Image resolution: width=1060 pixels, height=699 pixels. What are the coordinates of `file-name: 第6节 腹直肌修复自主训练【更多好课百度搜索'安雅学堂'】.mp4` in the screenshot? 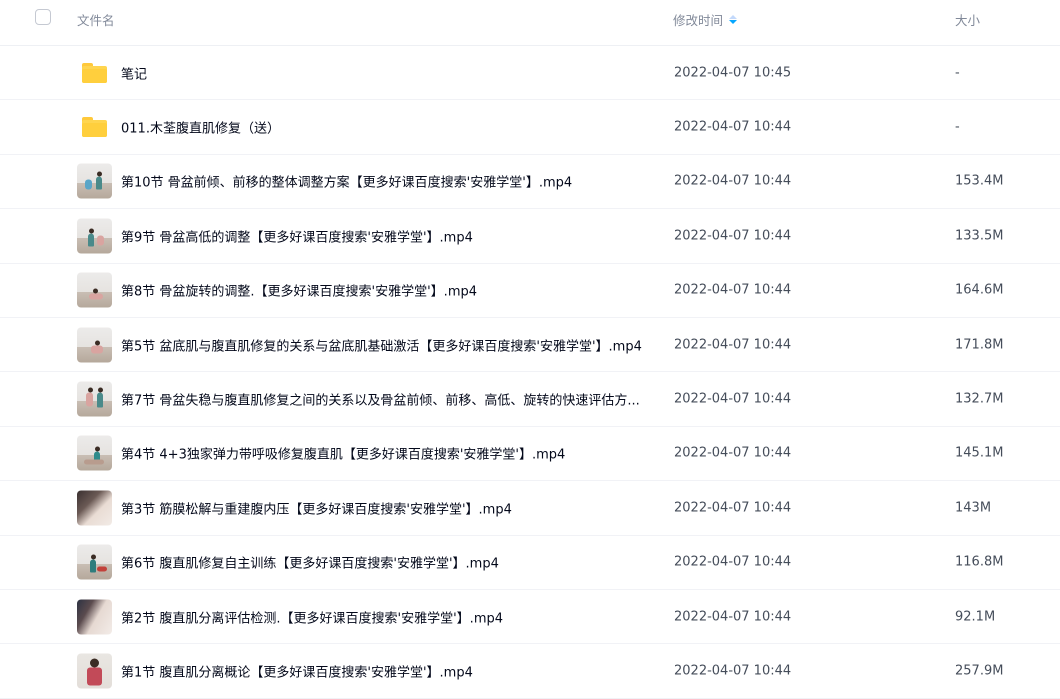 It's located at (310, 562).